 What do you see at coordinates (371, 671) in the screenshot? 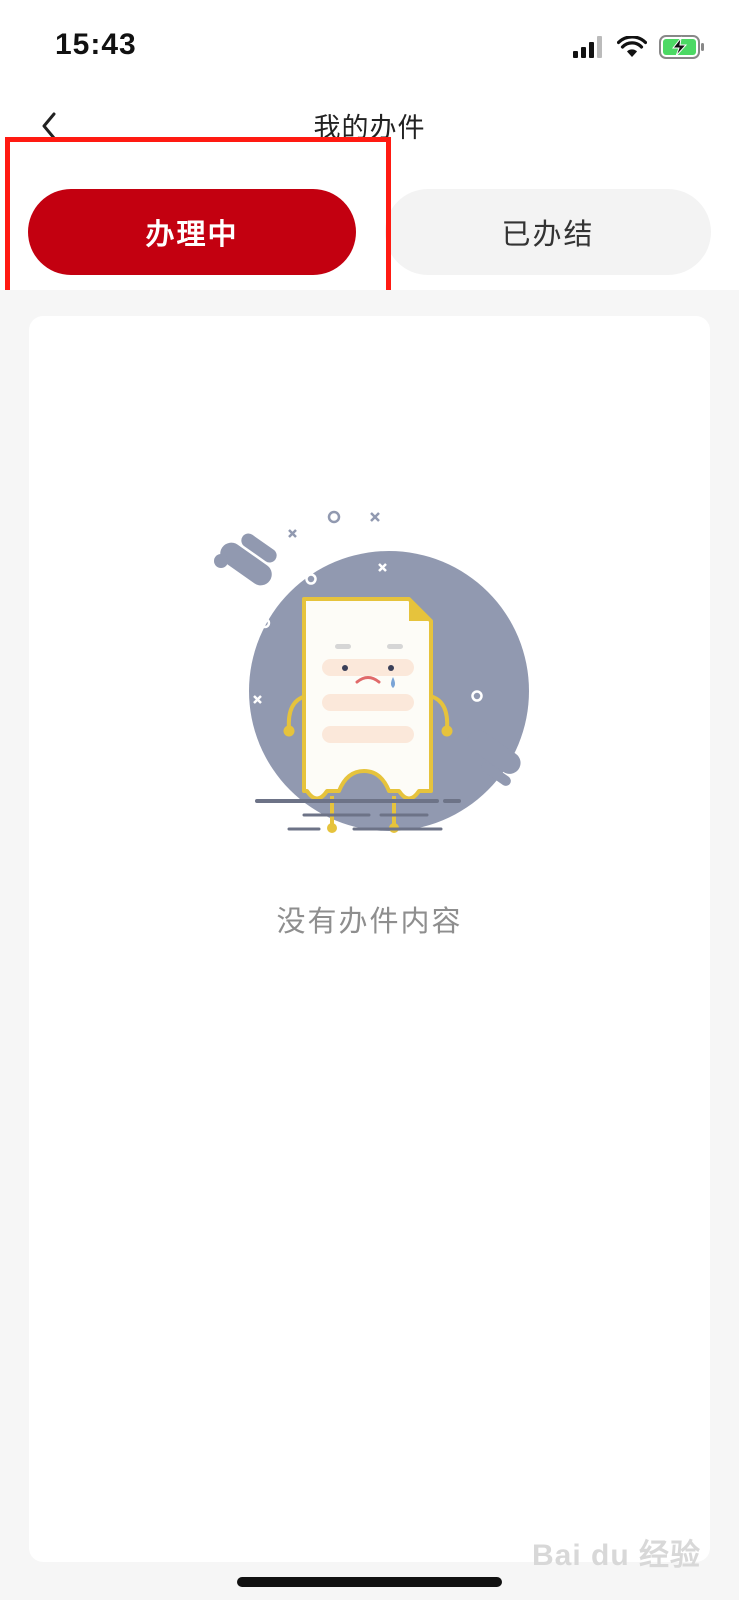
I see `sad-document-illustration` at bounding box center [371, 671].